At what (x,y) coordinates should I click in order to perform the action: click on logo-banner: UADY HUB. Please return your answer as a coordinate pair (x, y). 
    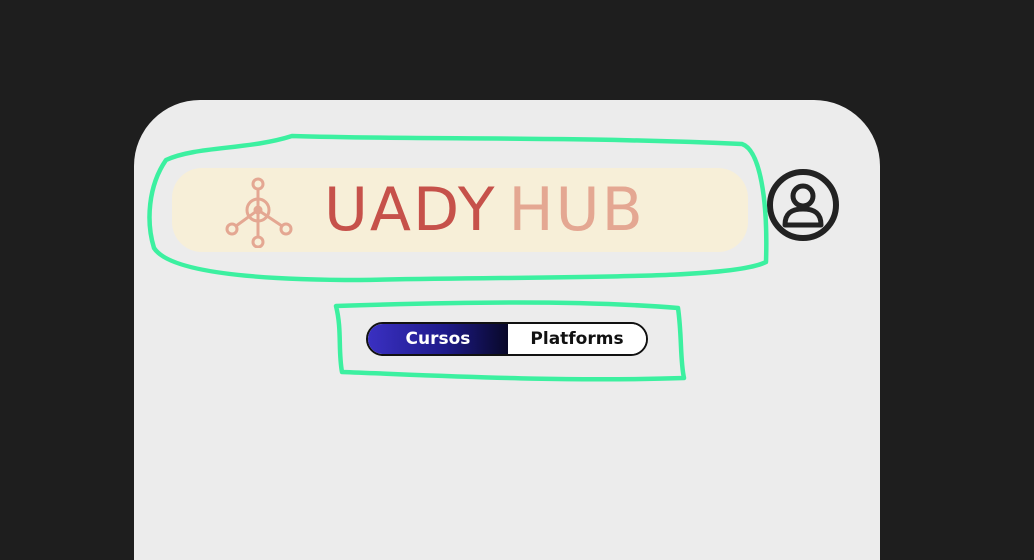
    Looking at the image, I should click on (460, 210).